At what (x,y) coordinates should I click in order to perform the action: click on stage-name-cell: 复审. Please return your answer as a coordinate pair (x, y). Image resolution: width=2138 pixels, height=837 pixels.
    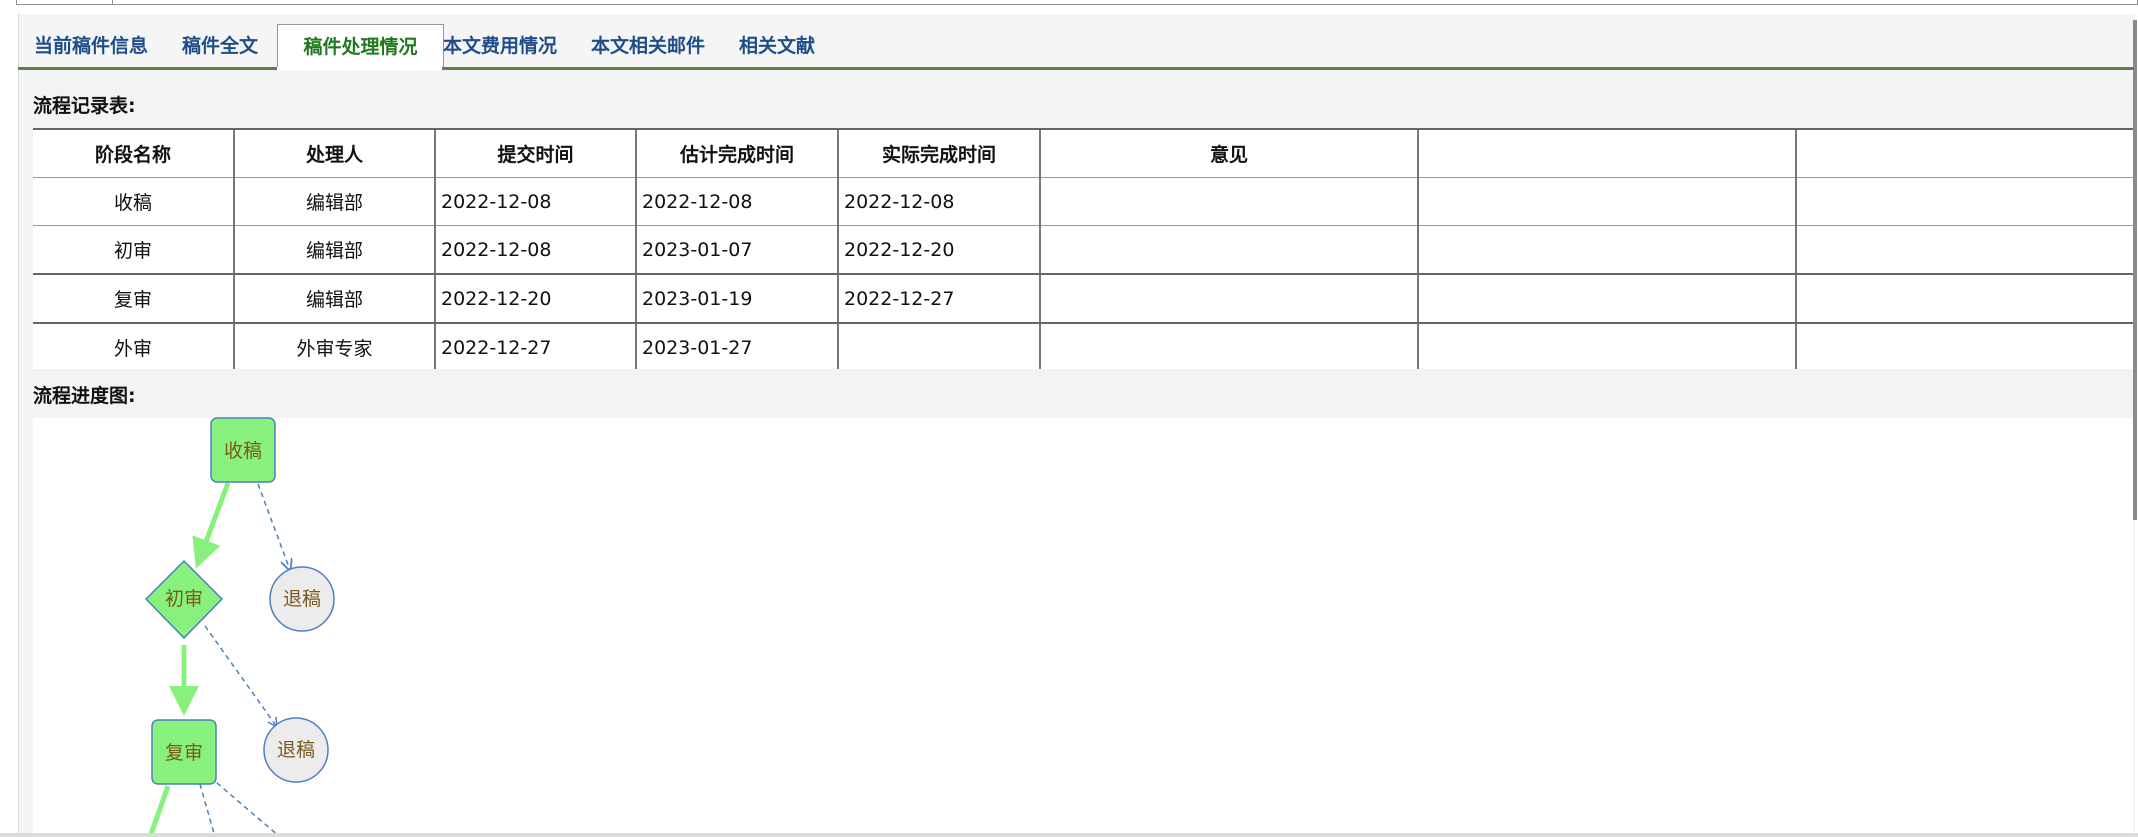
    Looking at the image, I should click on (133, 299).